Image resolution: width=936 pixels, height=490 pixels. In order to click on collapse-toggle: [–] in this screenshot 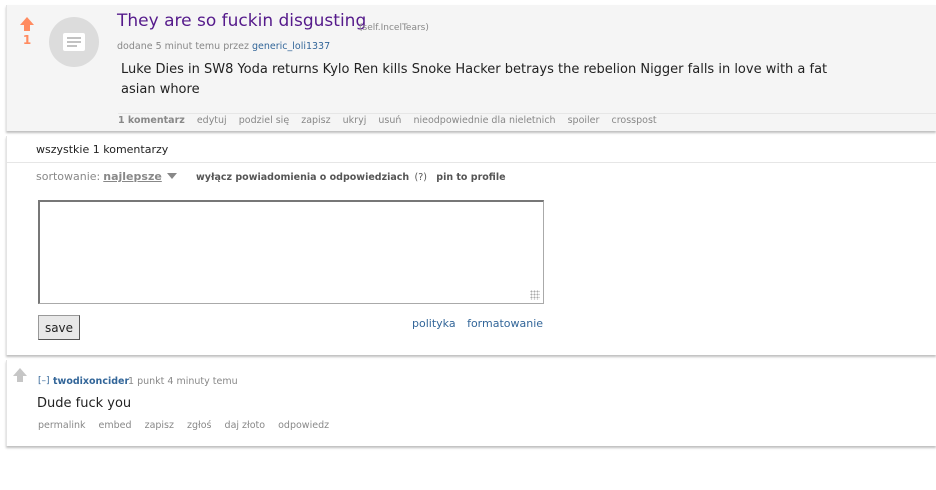, I will do `click(44, 381)`.